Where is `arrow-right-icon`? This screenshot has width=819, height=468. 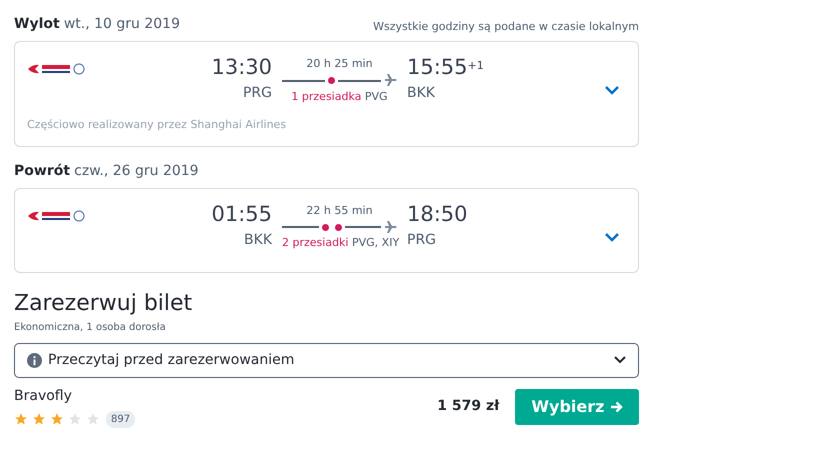
arrow-right-icon is located at coordinates (616, 407).